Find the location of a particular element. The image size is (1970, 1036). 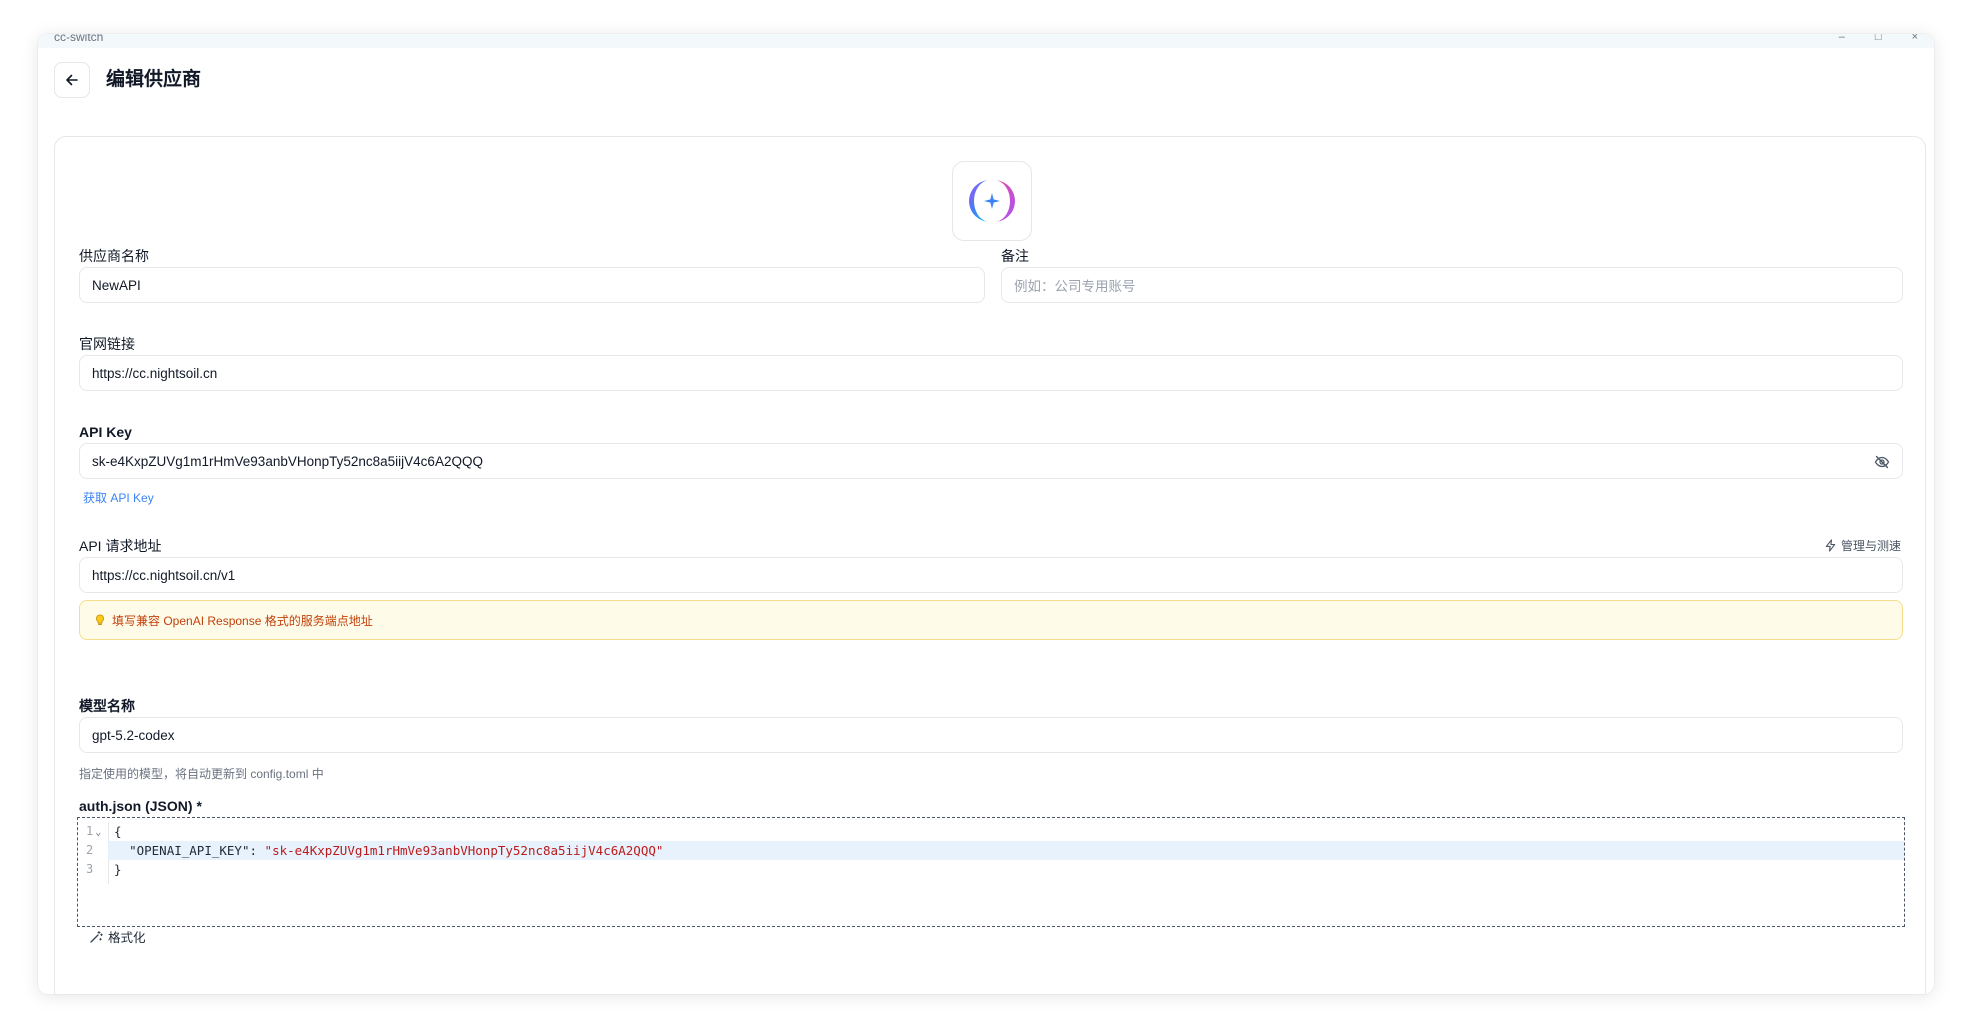

manage-speedtest-label: 管理与测速 is located at coordinates (1870, 546).